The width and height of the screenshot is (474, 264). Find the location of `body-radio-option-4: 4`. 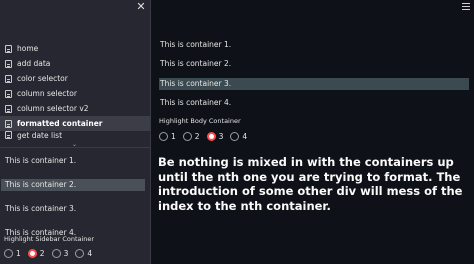

body-radio-option-4: 4 is located at coordinates (238, 136).